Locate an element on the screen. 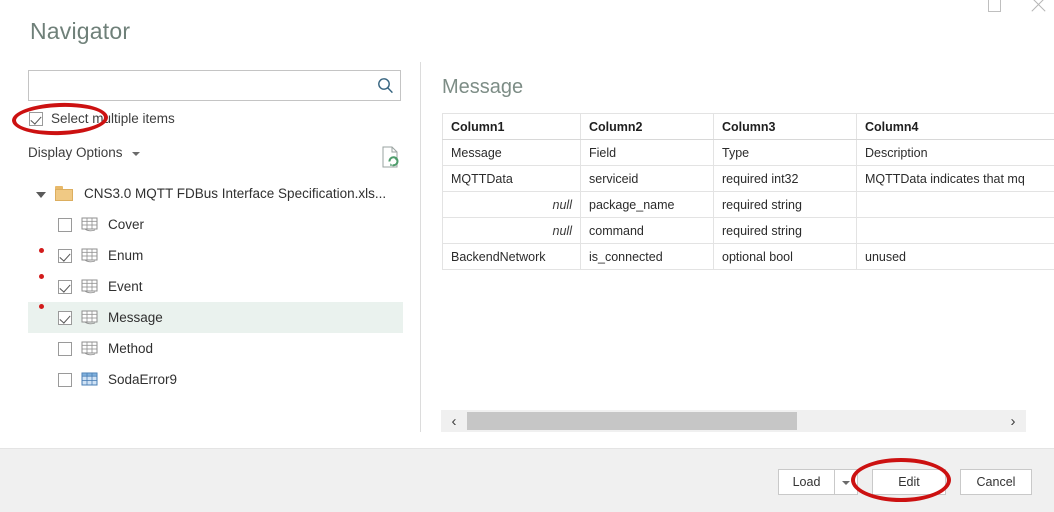 This screenshot has width=1054, height=512. table-icon is located at coordinates (90, 379).